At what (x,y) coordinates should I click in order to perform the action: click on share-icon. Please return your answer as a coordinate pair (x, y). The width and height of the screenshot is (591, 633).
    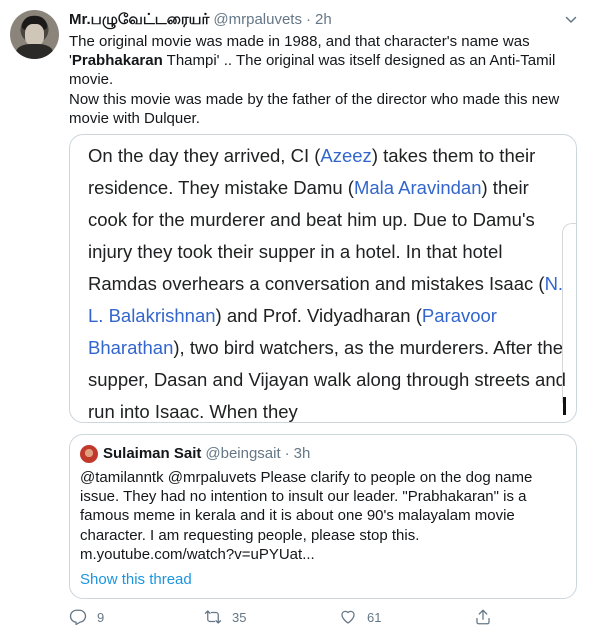
    Looking at the image, I should click on (483, 617).